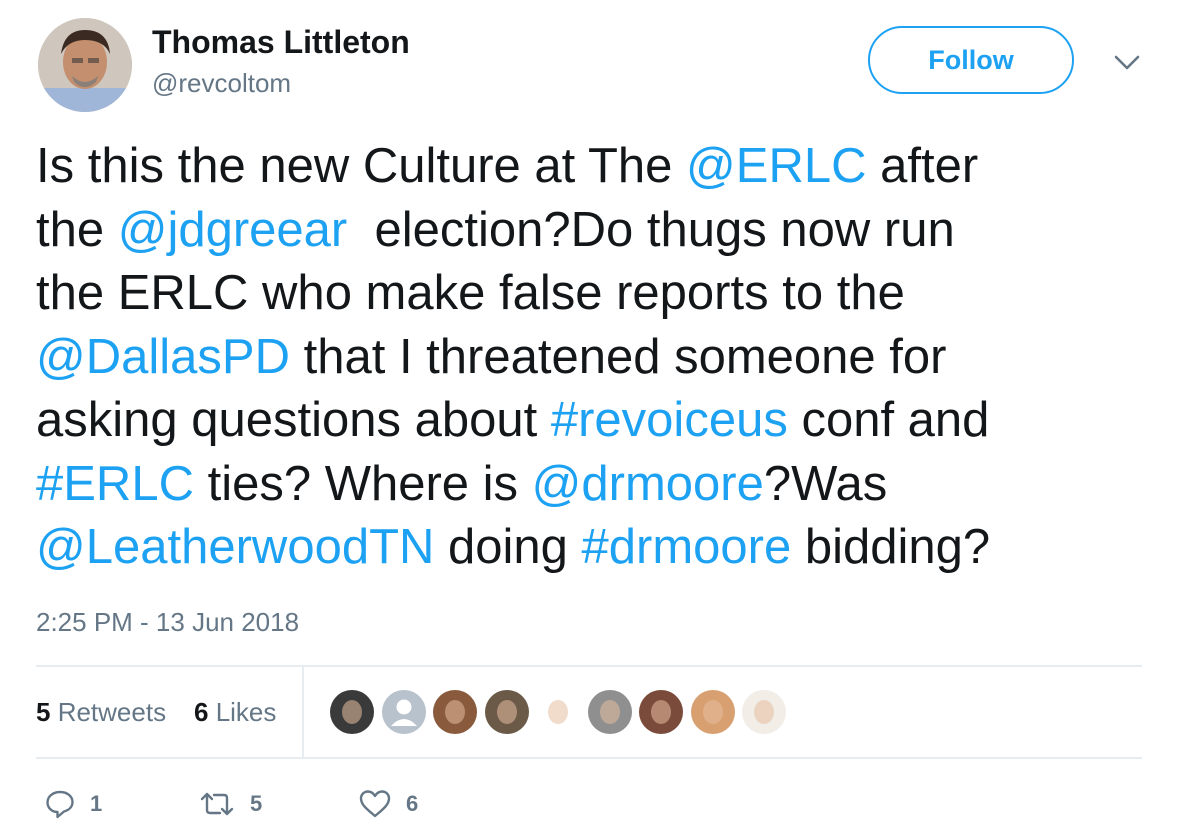 This screenshot has width=1200, height=839. I want to click on tweet-line: @LeatherwoodTN doing #drmoore bidding?, so click(601, 548).